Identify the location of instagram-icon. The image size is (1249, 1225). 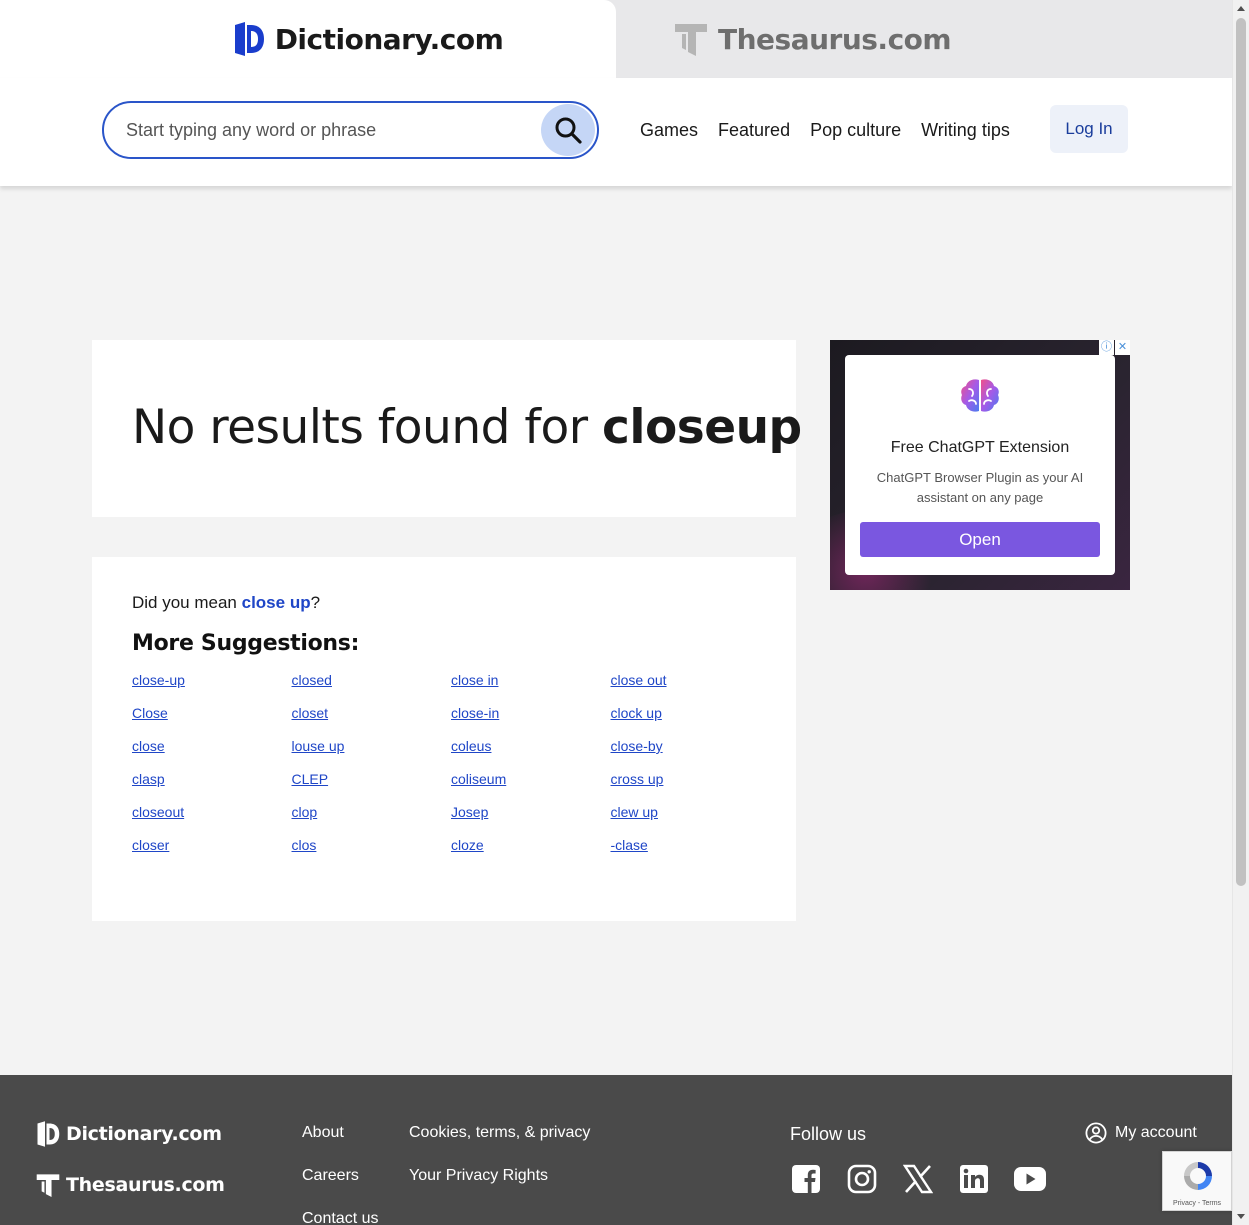
(862, 1179).